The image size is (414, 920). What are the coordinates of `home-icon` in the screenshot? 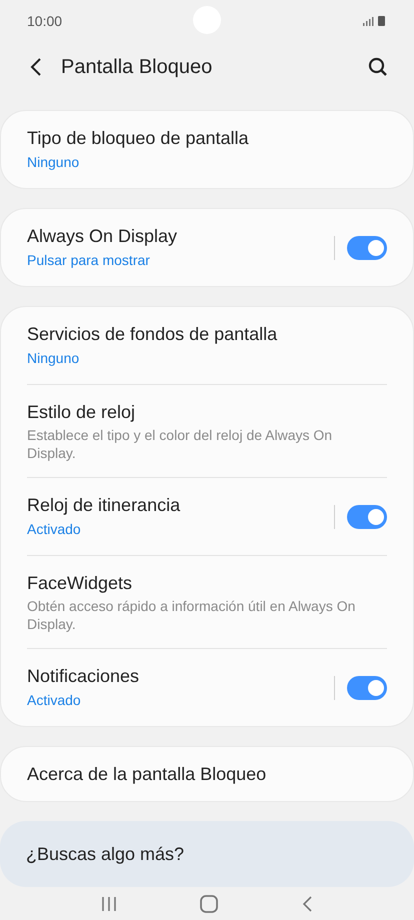 It's located at (209, 903).